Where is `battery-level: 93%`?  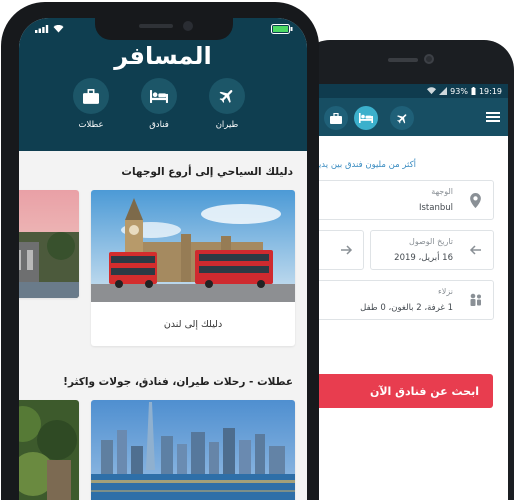 battery-level: 93% is located at coordinates (459, 91).